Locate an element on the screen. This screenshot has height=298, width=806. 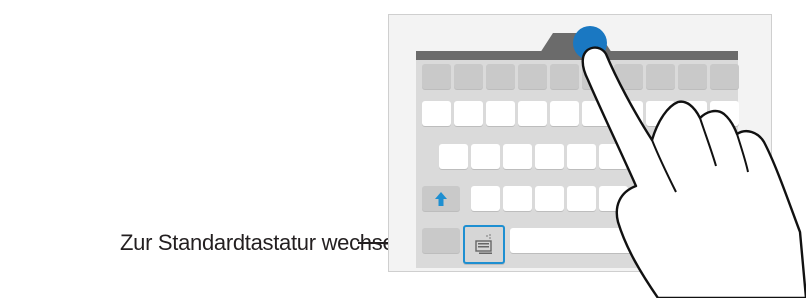
shift-arrow-icon is located at coordinates (441, 198).